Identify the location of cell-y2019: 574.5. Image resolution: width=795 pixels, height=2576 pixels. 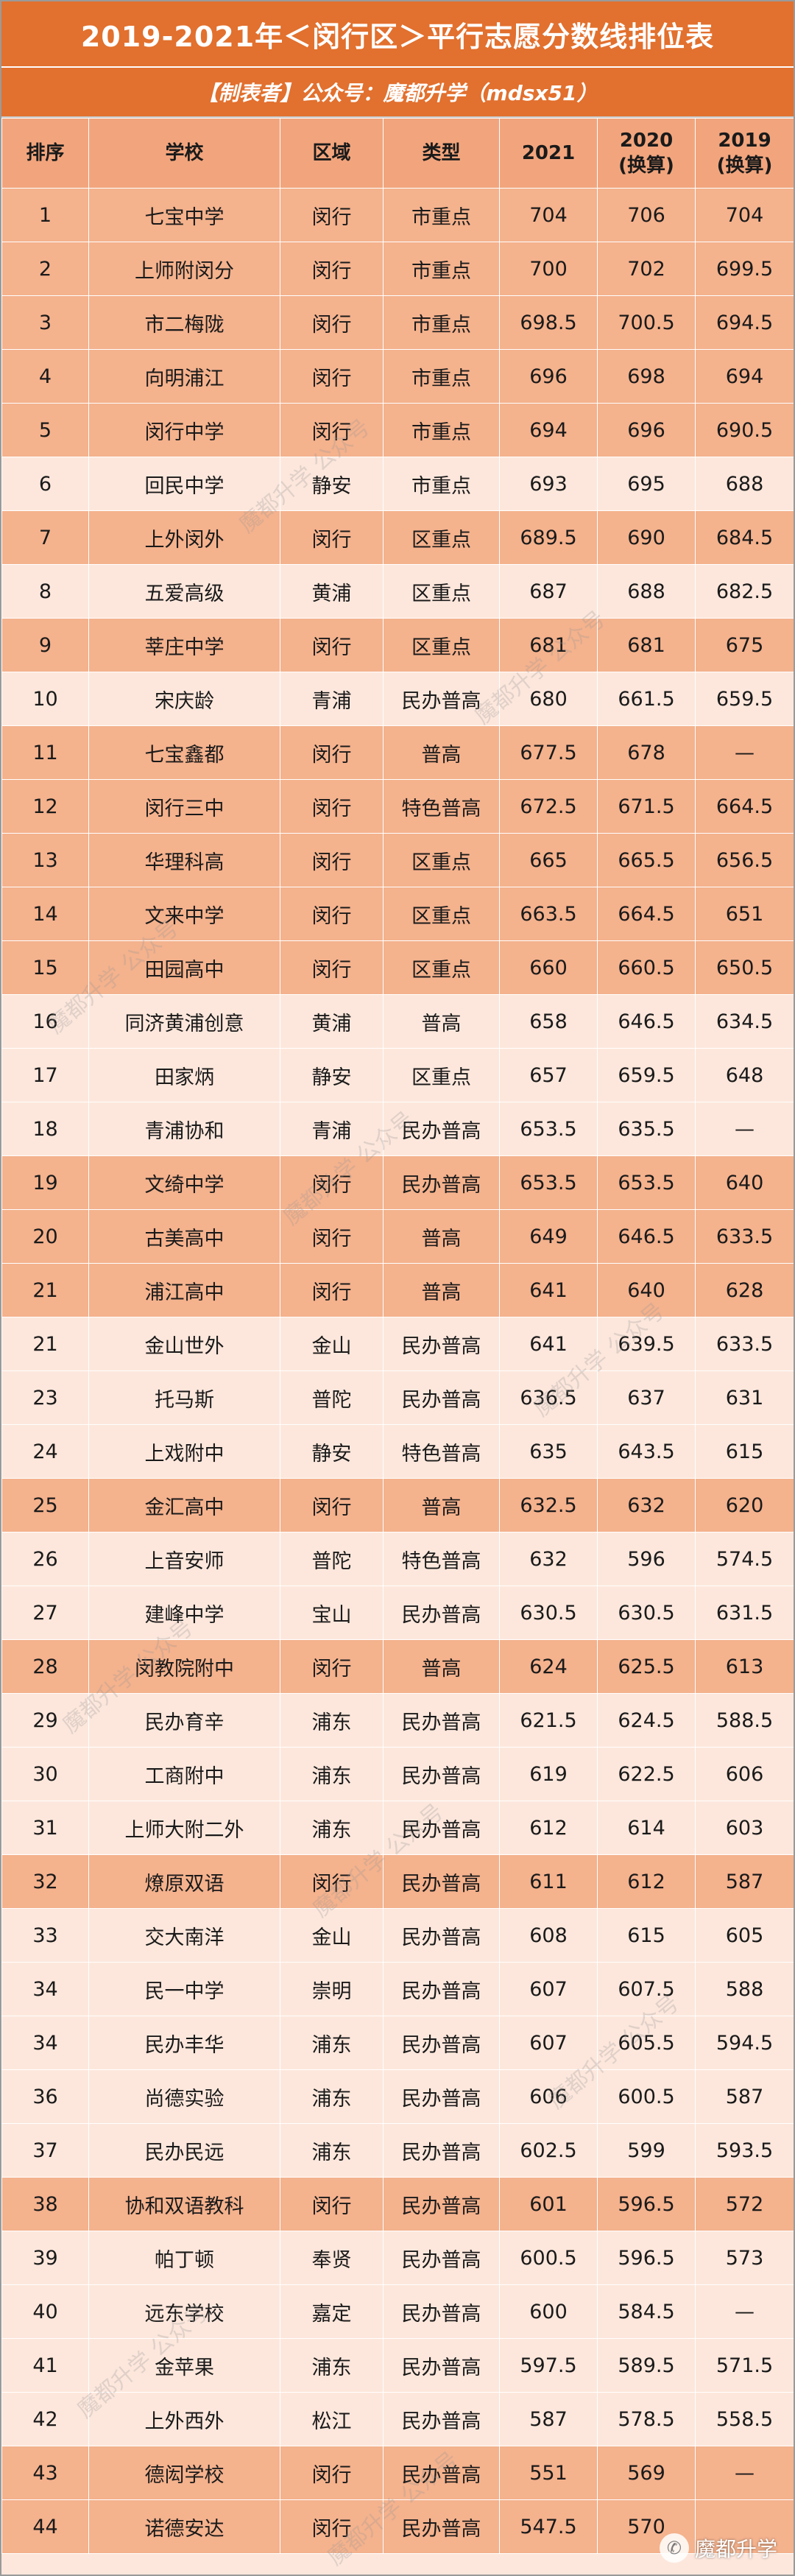
(744, 1559).